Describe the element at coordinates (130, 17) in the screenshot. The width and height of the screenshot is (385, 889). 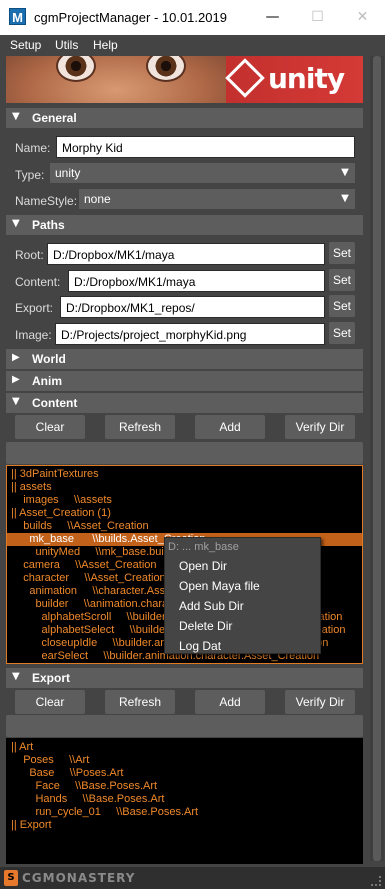
I see `window-title: cgmProjectManager - 10.01.2019` at that location.